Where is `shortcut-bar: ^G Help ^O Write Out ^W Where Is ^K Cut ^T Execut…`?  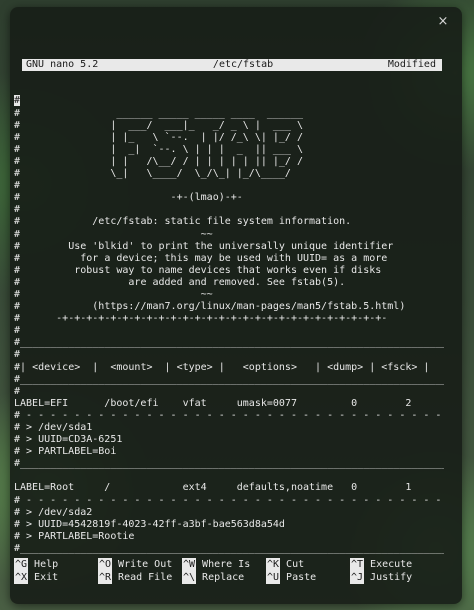 shortcut-bar: ^G Help ^O Write Out ^W Where Is ^K Cut ^T Execut… is located at coordinates (229, 571).